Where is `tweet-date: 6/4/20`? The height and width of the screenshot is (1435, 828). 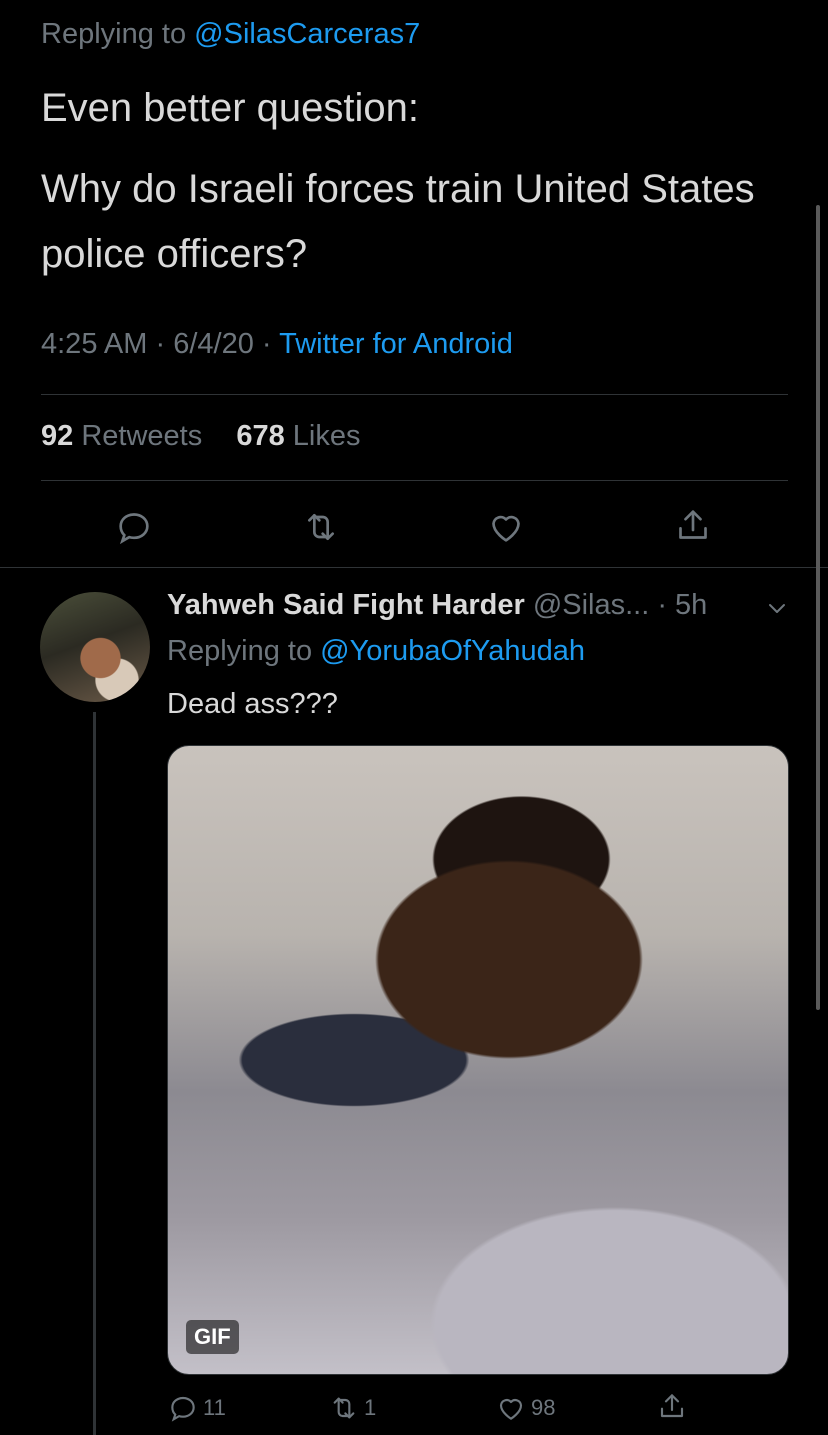
tweet-date: 6/4/20 is located at coordinates (213, 344).